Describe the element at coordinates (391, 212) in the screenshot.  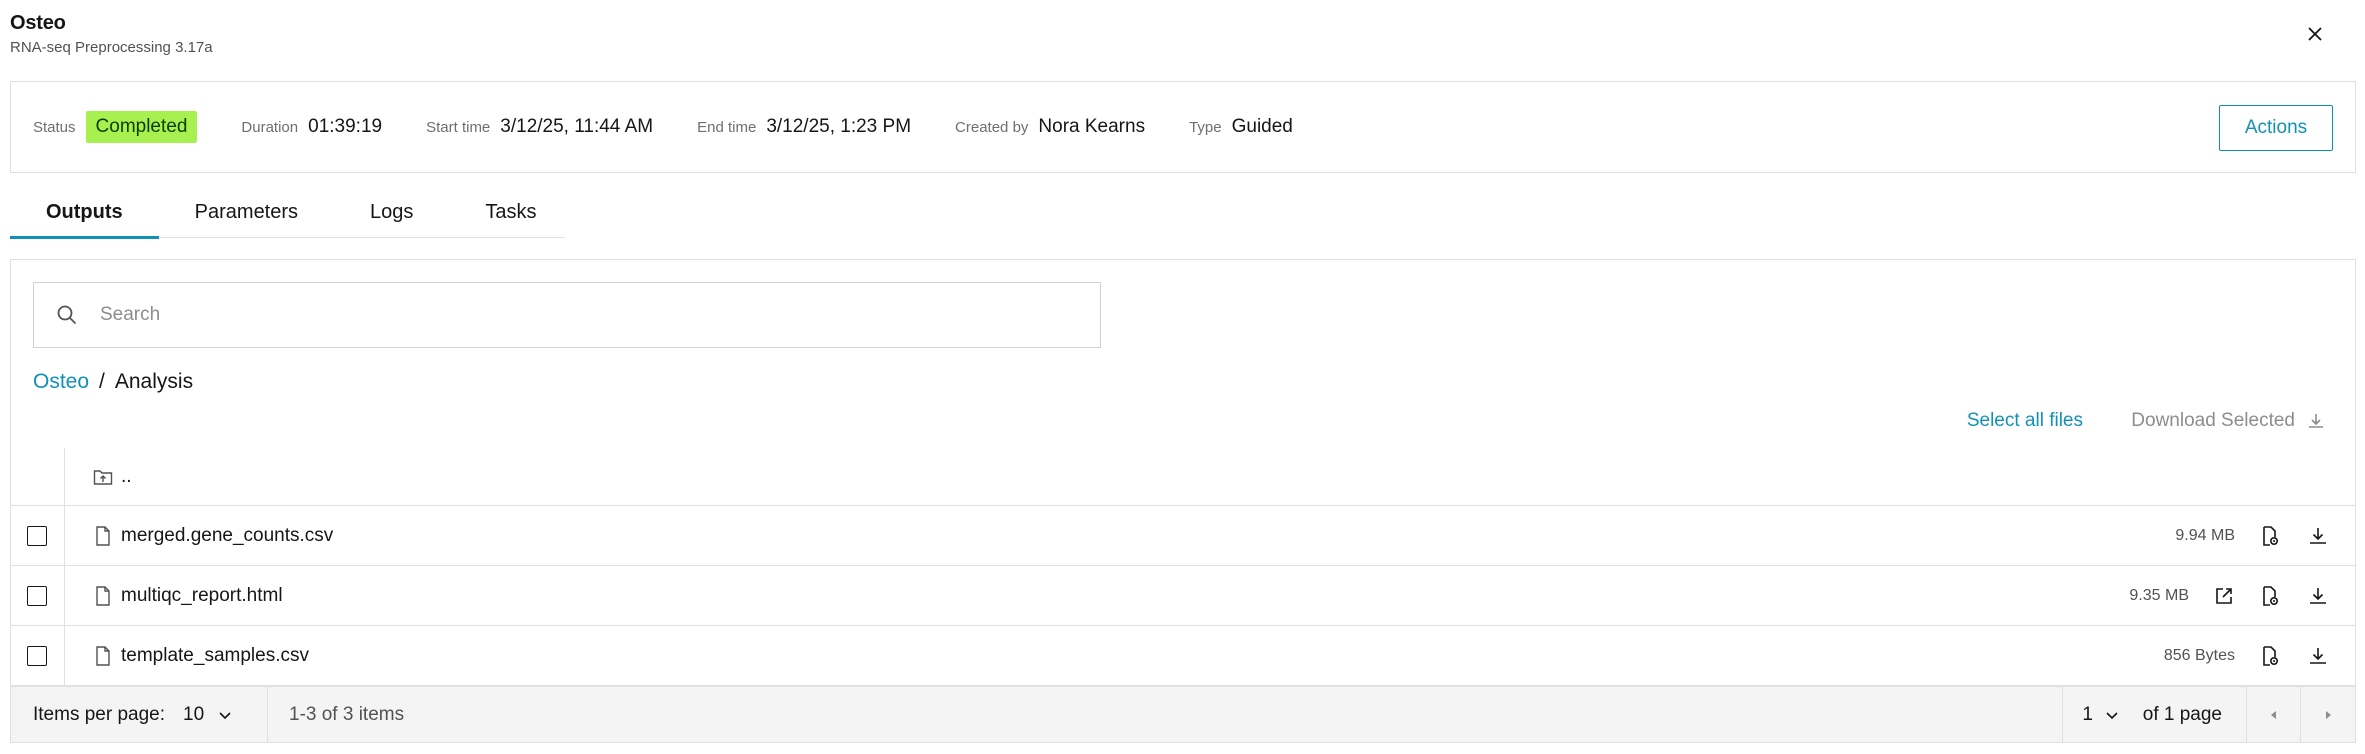
I see `tab-logs: Logs` at that location.